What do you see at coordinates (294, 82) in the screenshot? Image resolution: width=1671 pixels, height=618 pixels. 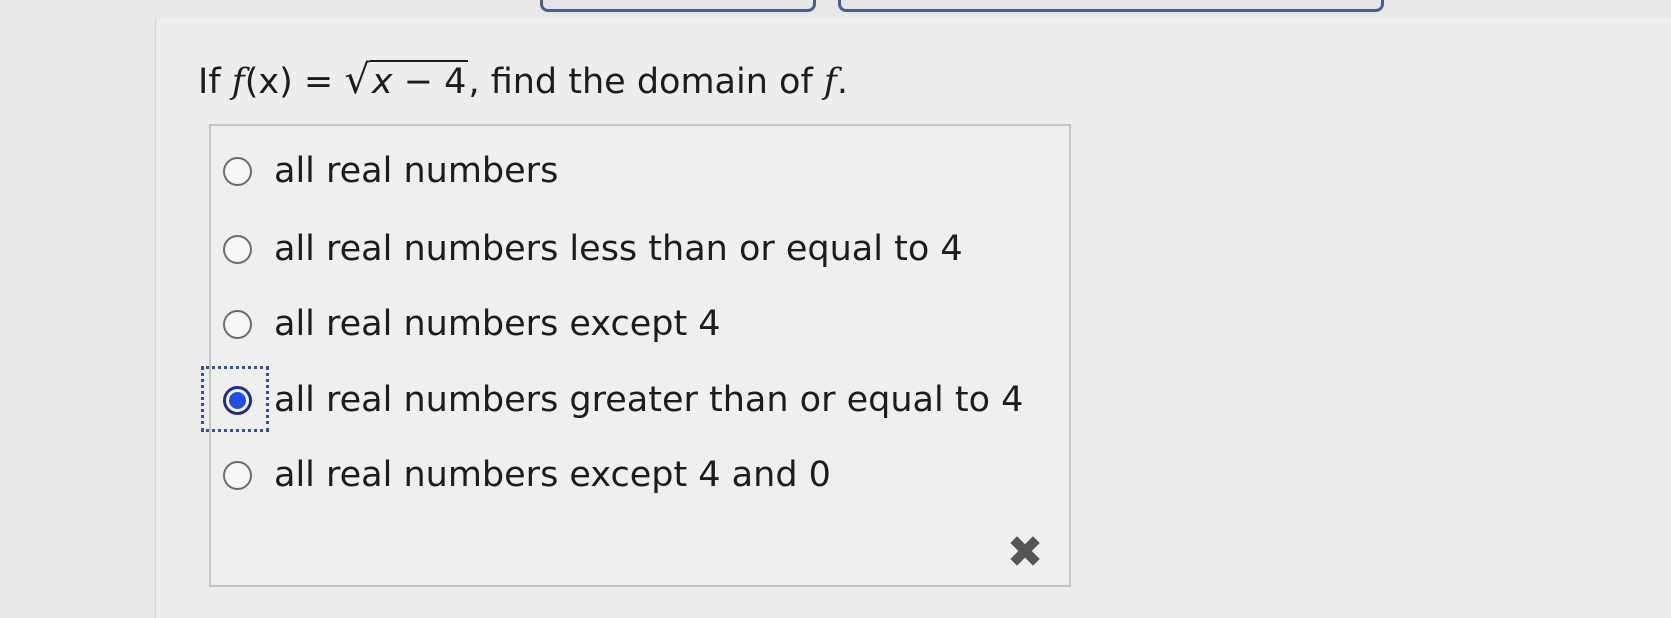 I see `function-arg: (x) =` at bounding box center [294, 82].